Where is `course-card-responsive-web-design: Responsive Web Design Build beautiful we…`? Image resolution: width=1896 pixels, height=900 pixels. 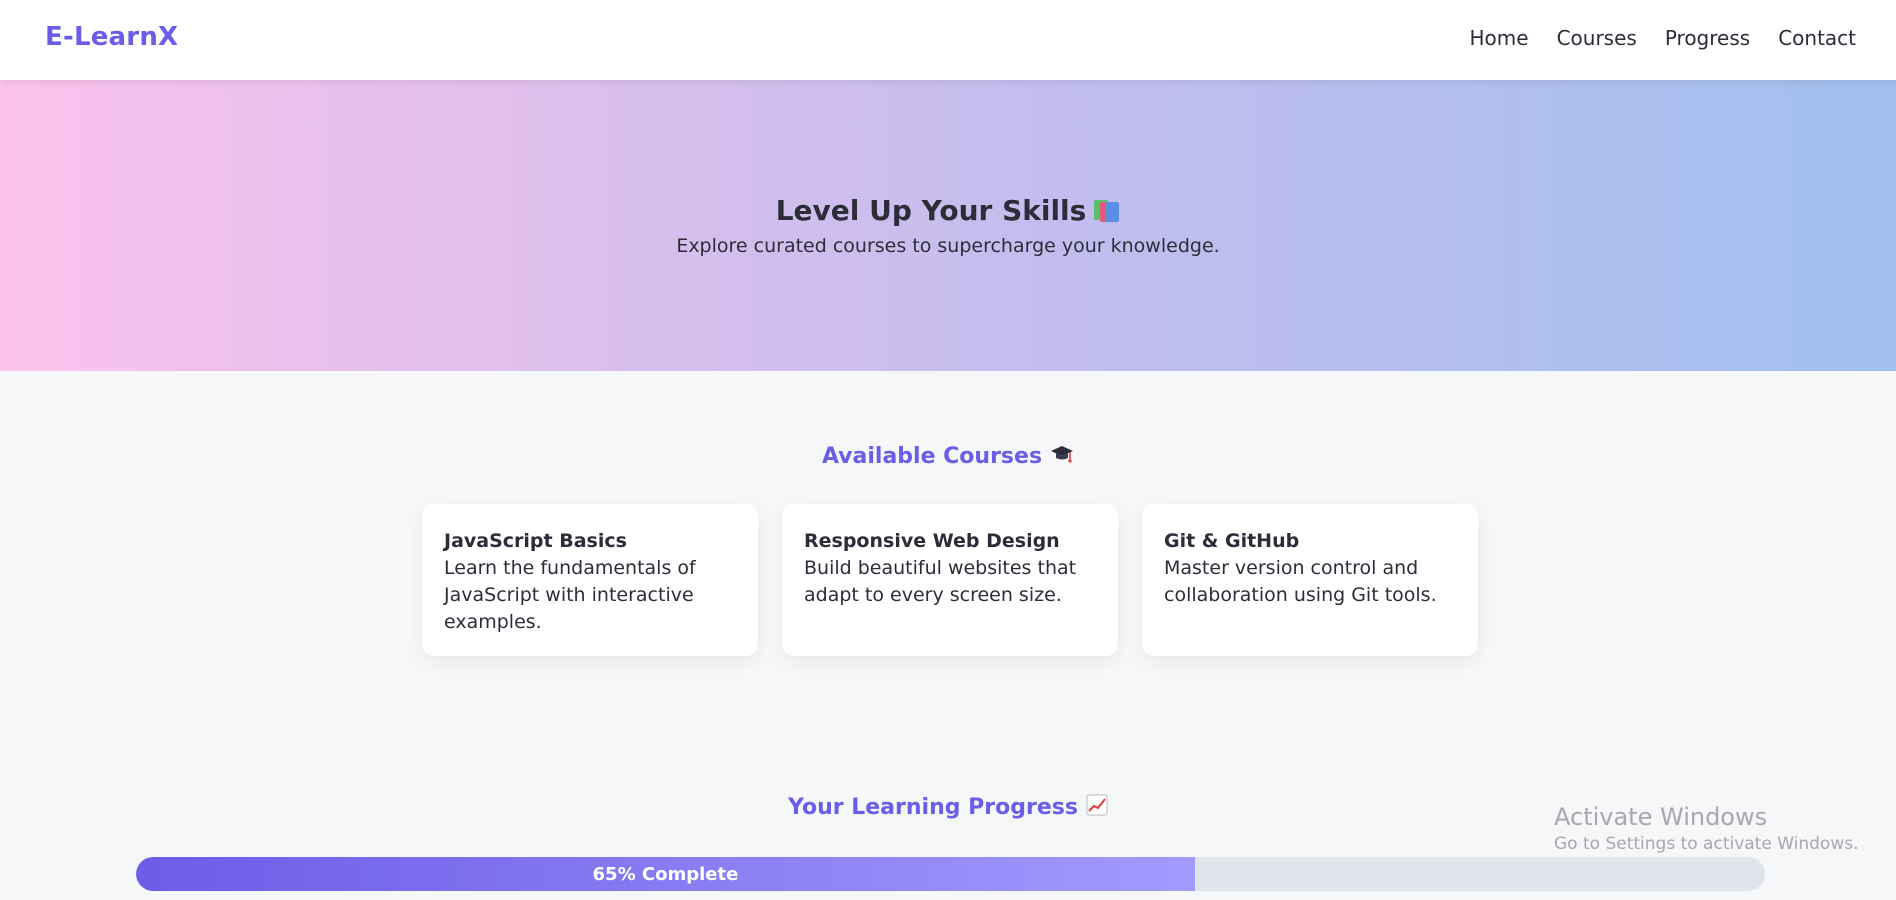
course-card-responsive-web-design: Responsive Web Design Build beautiful we… is located at coordinates (950, 580).